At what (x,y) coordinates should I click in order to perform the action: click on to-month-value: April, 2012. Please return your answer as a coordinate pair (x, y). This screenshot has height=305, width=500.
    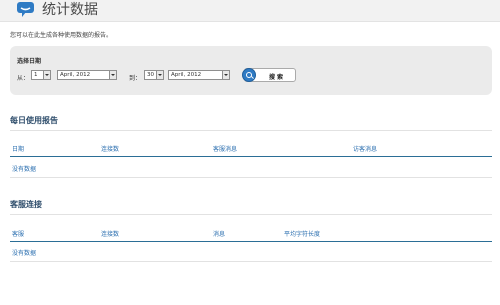
    Looking at the image, I should click on (186, 75).